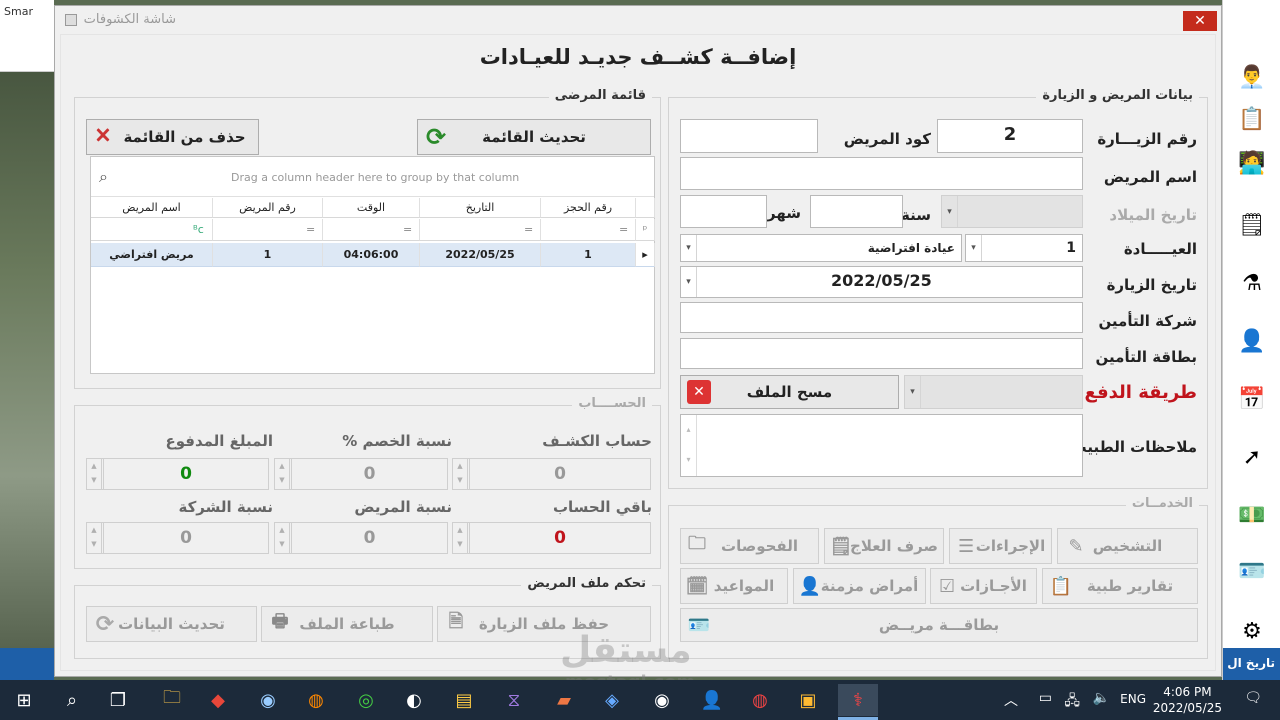 The width and height of the screenshot is (1280, 720). I want to click on settings-icon: ⚙, so click(1252, 631).